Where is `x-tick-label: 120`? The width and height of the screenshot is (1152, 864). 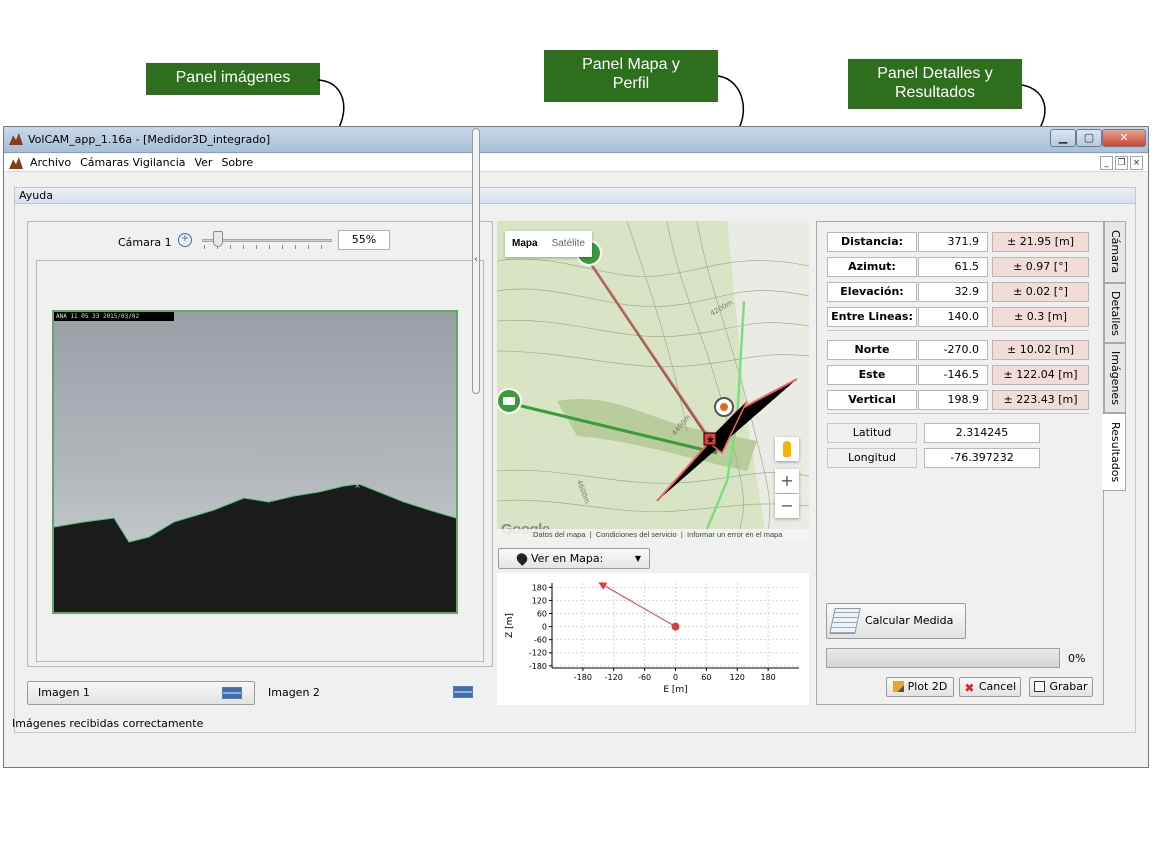
x-tick-label: 120 is located at coordinates (737, 677).